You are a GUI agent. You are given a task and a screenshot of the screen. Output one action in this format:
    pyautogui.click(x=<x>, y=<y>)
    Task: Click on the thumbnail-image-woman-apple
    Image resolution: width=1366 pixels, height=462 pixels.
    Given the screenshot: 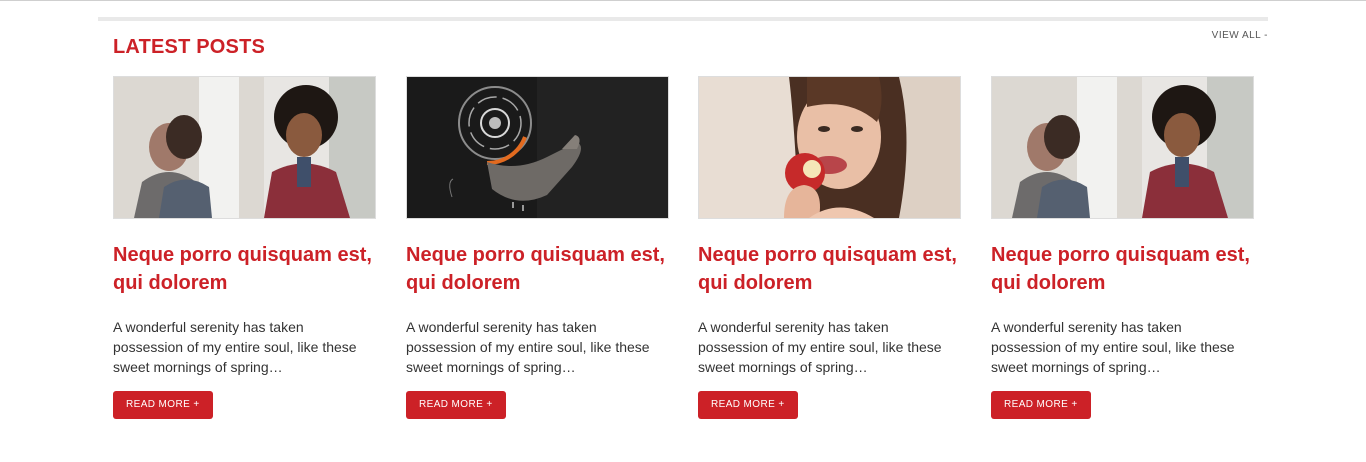 What is the action you would take?
    pyautogui.click(x=829, y=147)
    